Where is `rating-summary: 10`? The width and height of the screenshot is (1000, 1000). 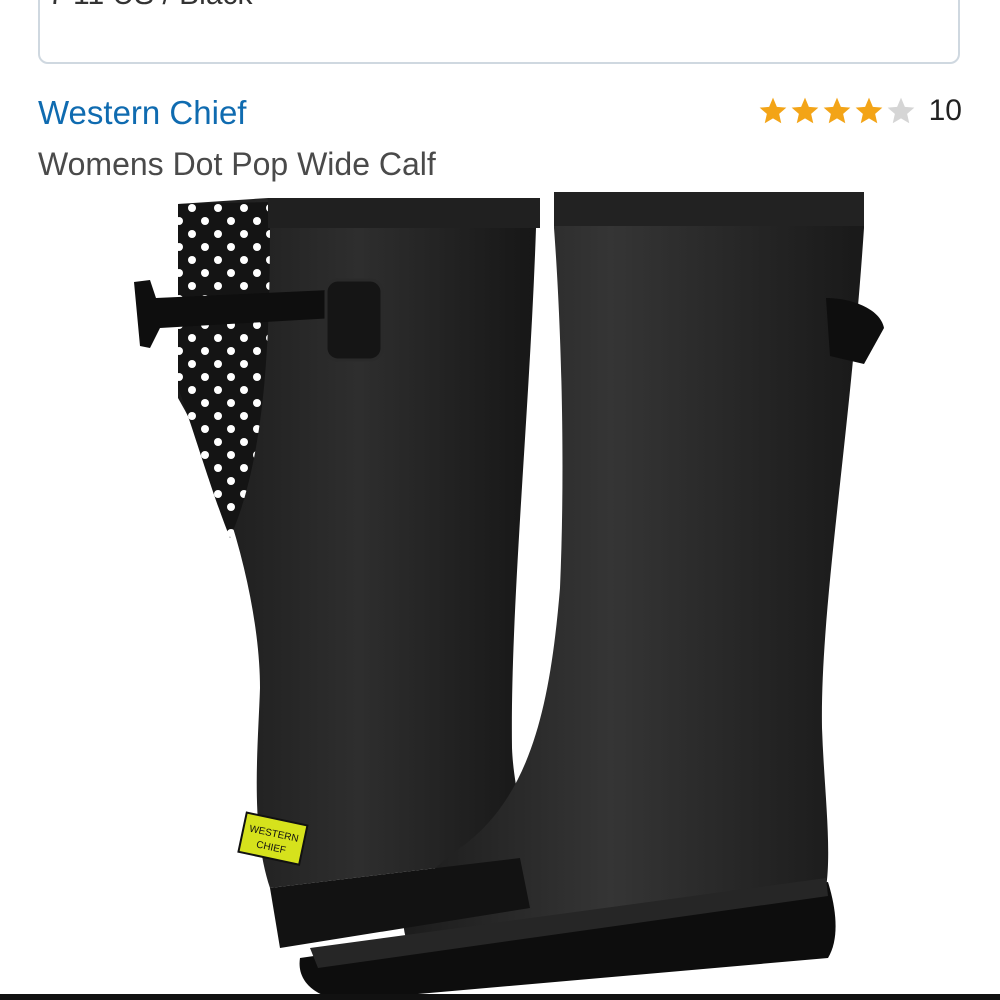 rating-summary: 10 is located at coordinates (859, 111).